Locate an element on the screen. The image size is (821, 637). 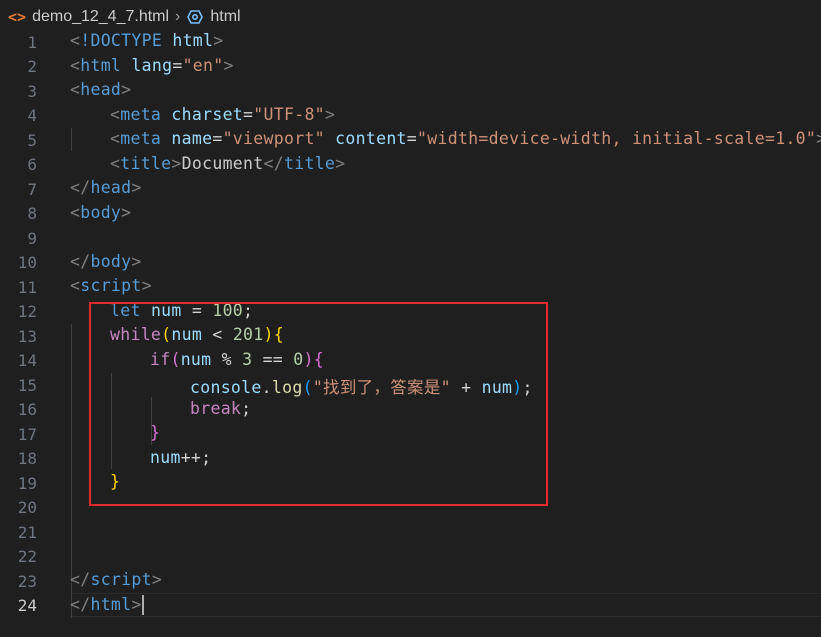
code-line-1: <!DOCTYPE html> is located at coordinates (147, 40).